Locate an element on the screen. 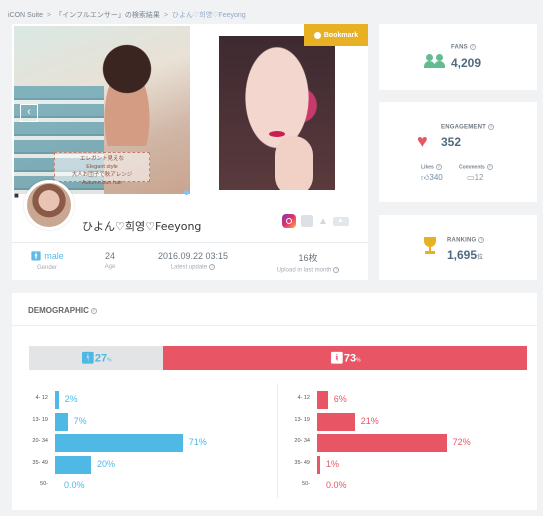  bookmark-label: Bookmark is located at coordinates (341, 35).